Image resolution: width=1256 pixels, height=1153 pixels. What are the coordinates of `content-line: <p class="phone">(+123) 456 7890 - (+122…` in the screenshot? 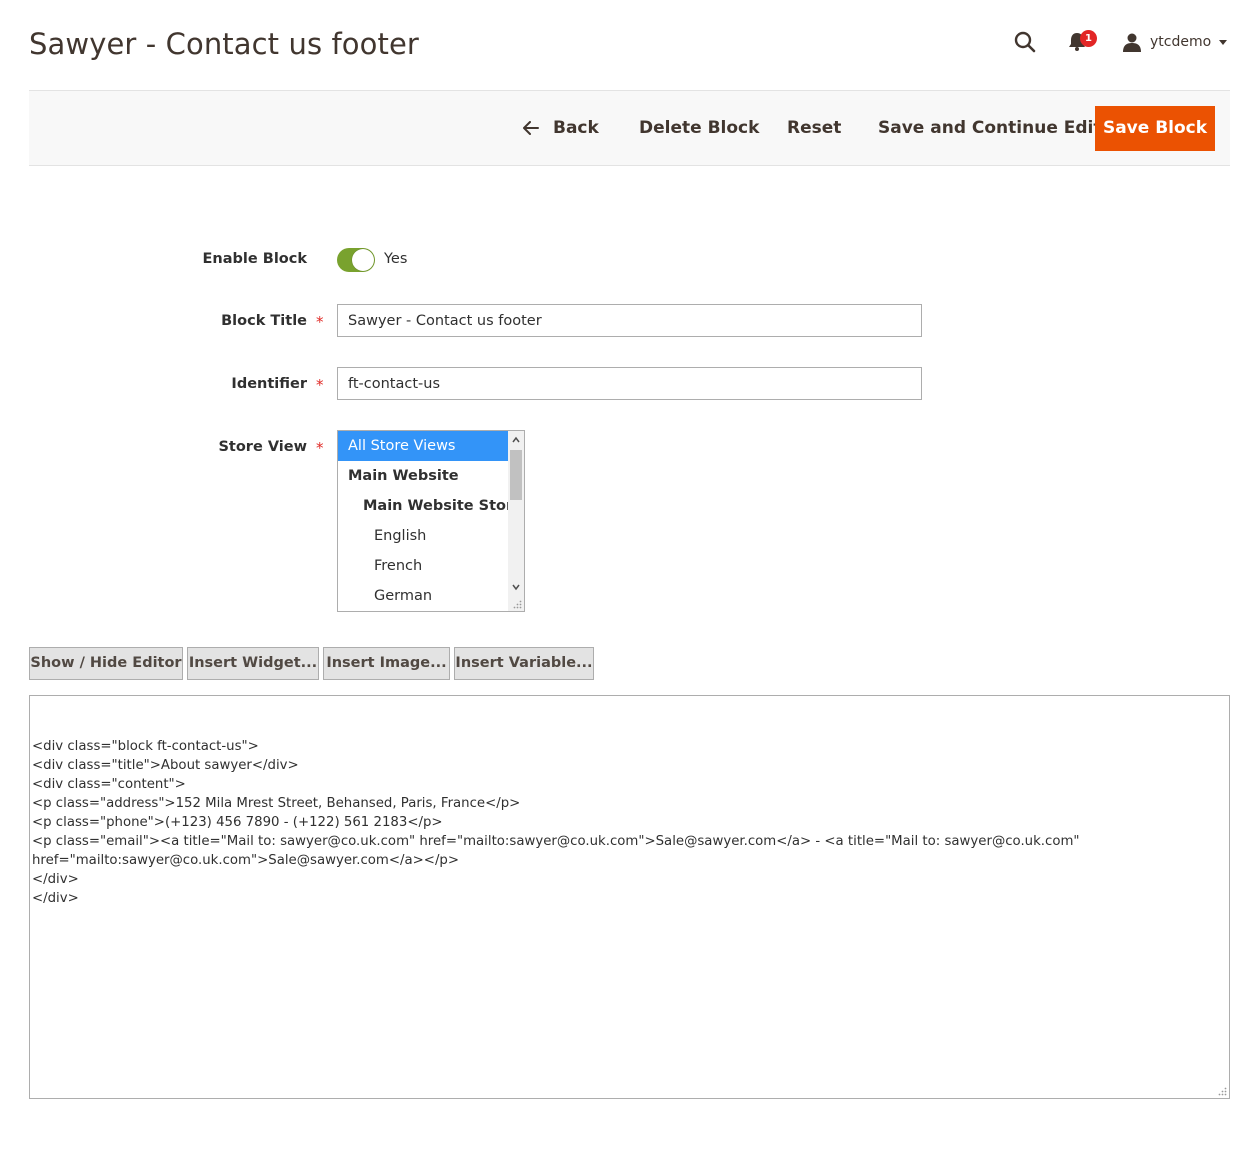 It's located at (237, 822).